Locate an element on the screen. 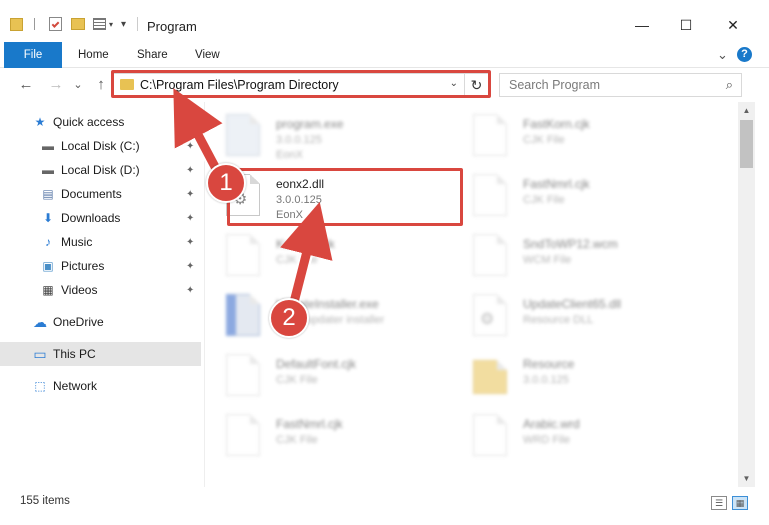 The height and width of the screenshot is (525, 769). videos-icon: ▦ is located at coordinates (48, 290).